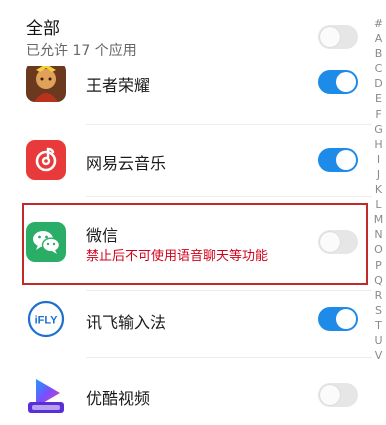  I want to click on index-letter: G, so click(378, 129).